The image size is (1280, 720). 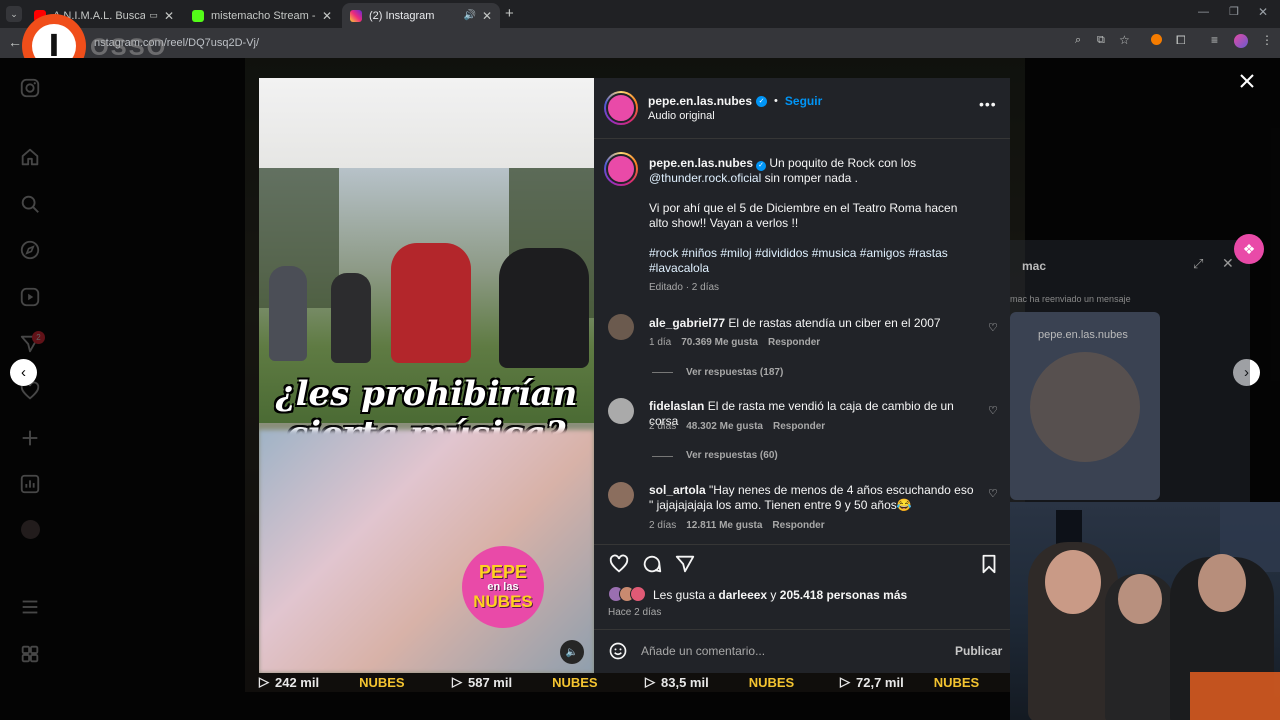 What do you see at coordinates (735, 342) in the screenshot?
I see `comment-meta: 1 día 70.369 Me gusta Responder` at bounding box center [735, 342].